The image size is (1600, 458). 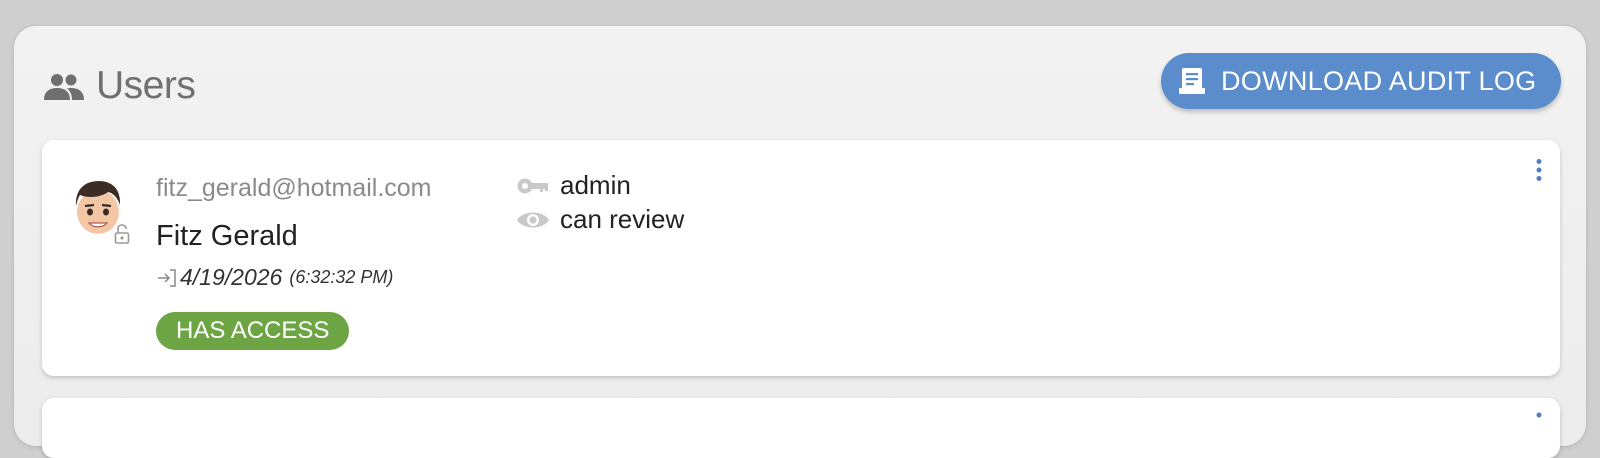 I want to click on permission-label: admin, so click(x=595, y=185).